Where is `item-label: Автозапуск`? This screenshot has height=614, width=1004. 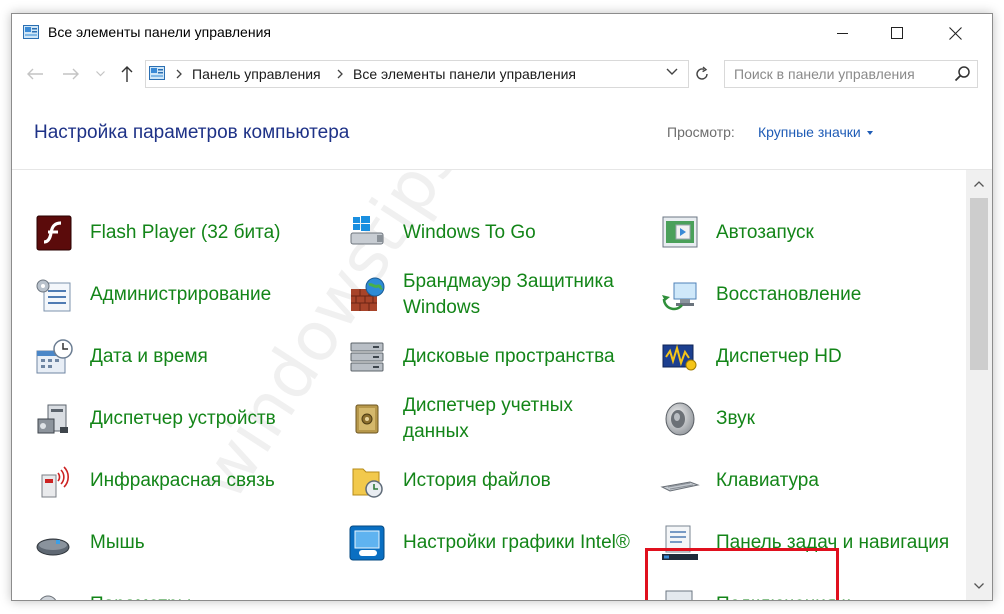
item-label: Автозапуск is located at coordinates (765, 232).